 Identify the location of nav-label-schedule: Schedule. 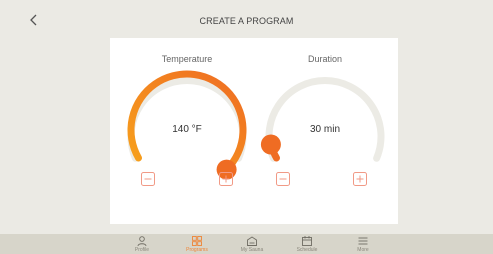
(307, 250).